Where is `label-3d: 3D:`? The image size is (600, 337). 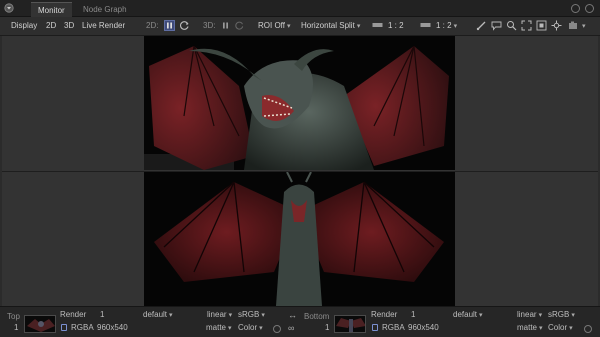 label-3d: 3D: is located at coordinates (209, 25).